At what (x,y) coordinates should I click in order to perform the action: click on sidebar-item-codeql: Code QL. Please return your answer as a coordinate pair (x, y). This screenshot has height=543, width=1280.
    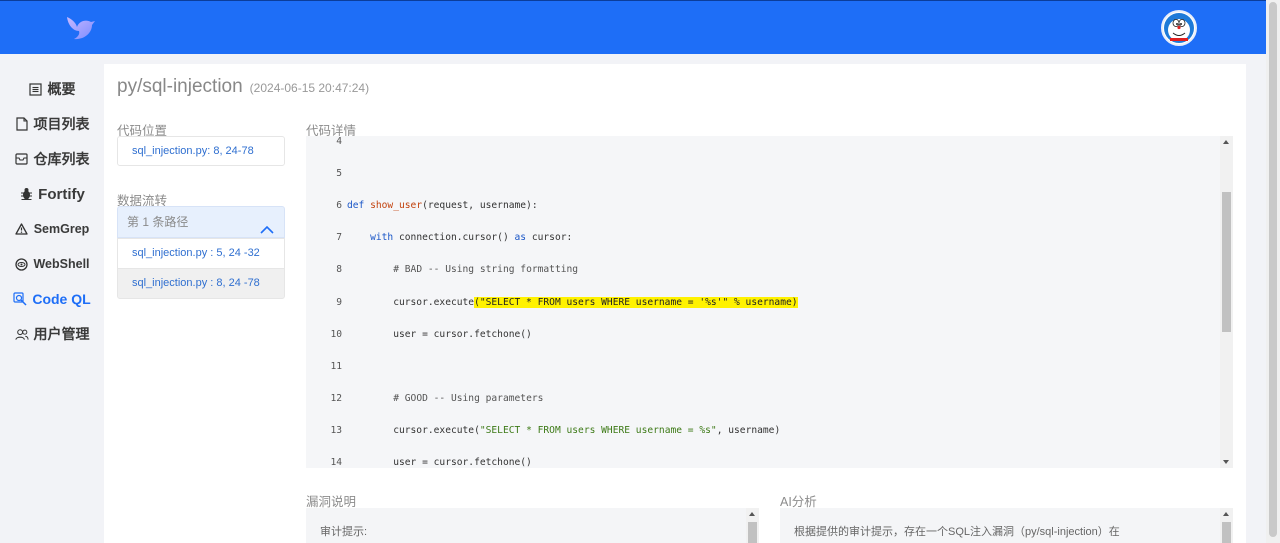
    Looking at the image, I should click on (52, 299).